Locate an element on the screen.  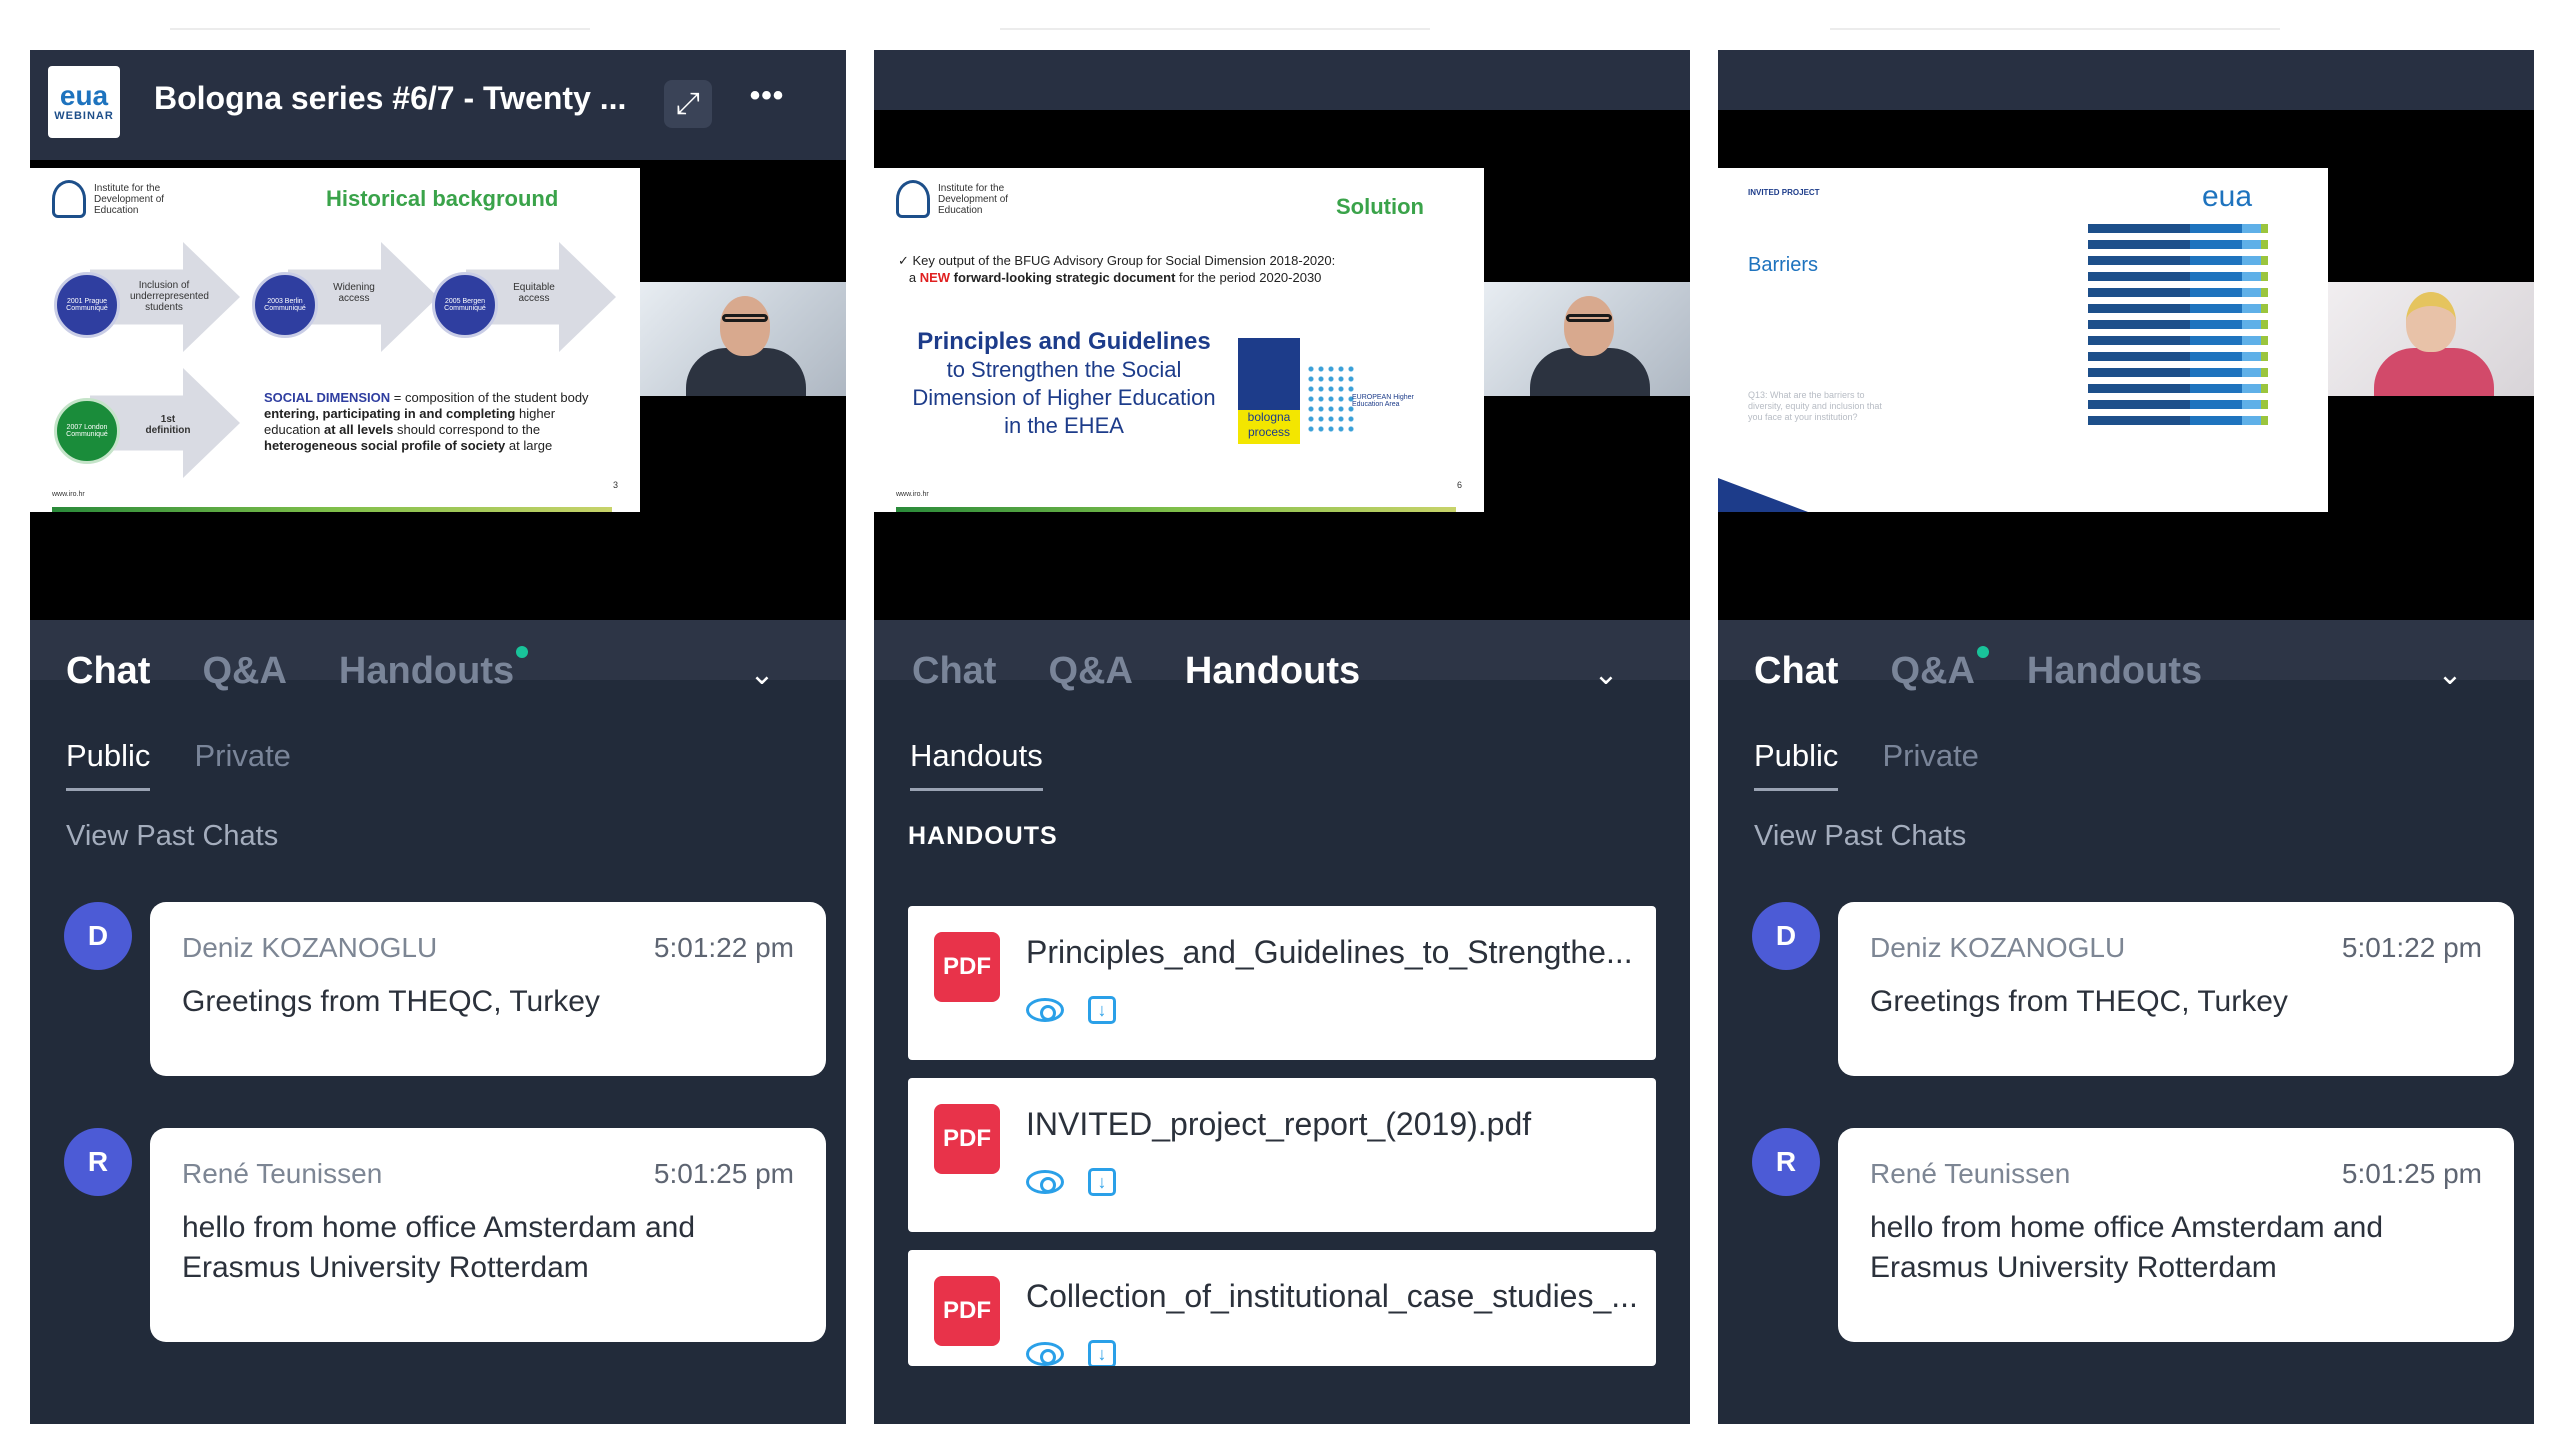
slide-heading: Barriers is located at coordinates (1783, 265).